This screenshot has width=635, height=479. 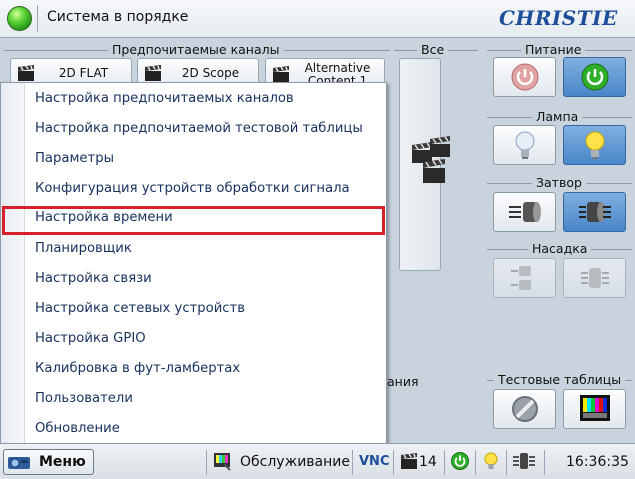 I want to click on service-icon, so click(x=222, y=462).